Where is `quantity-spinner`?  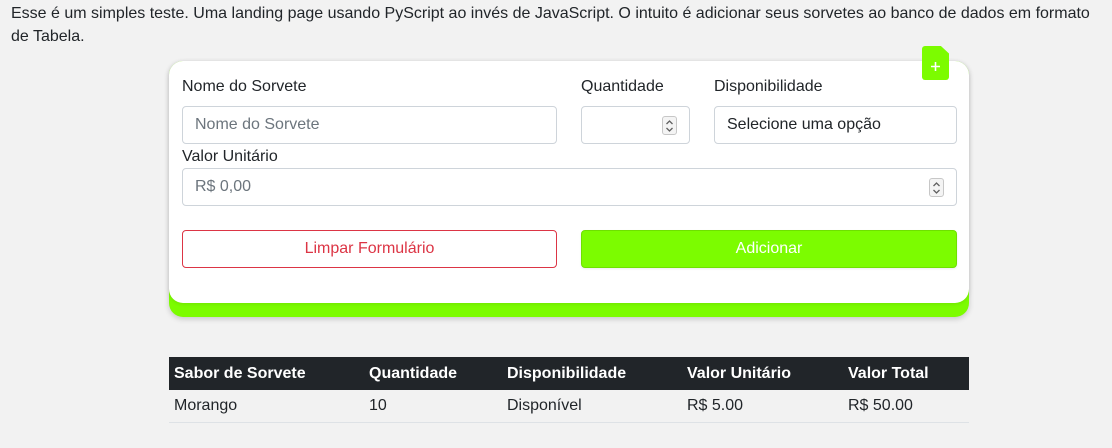 quantity-spinner is located at coordinates (669, 125).